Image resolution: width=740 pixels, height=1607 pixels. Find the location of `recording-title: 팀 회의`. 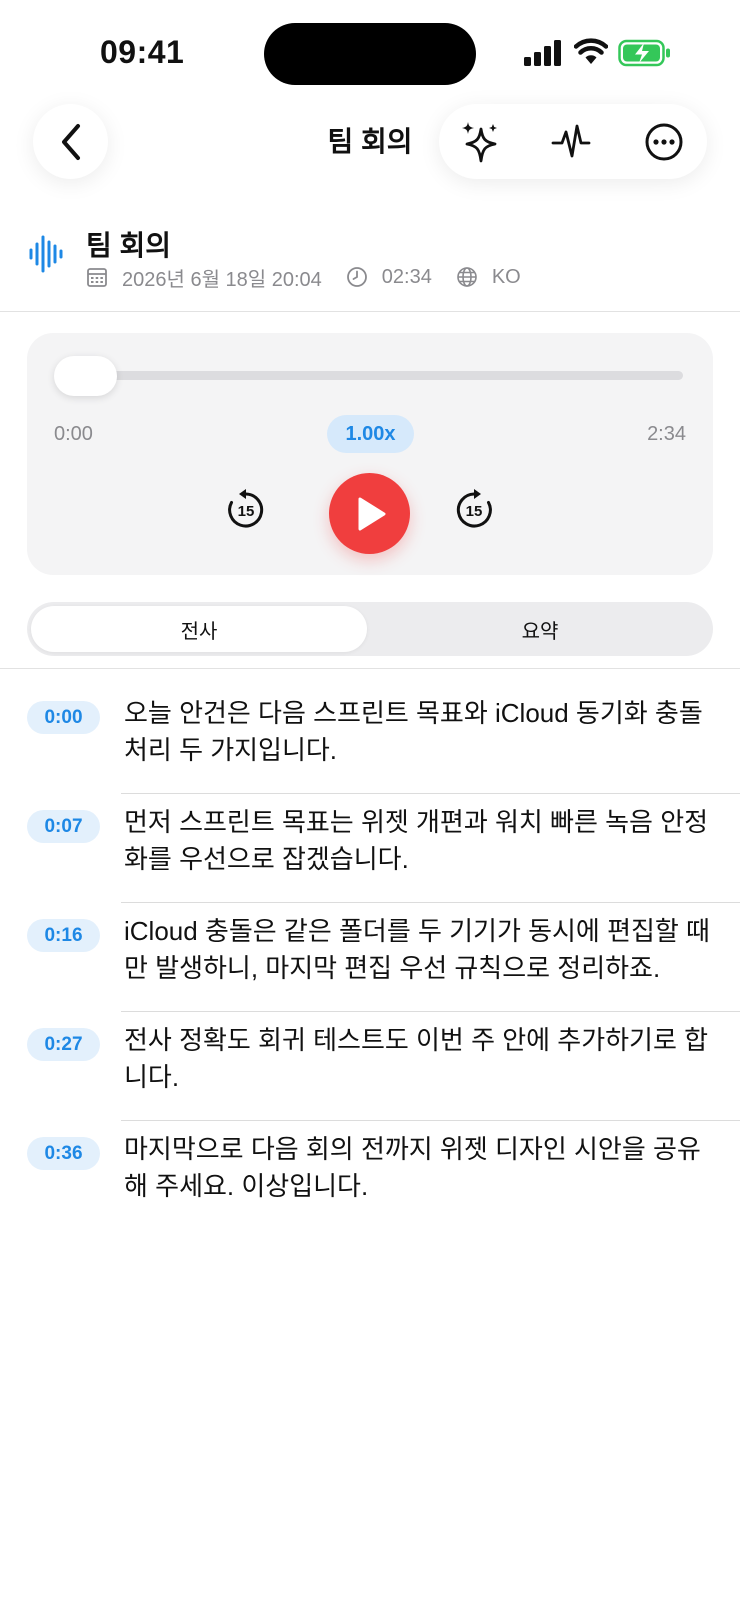

recording-title: 팀 회의 is located at coordinates (129, 245).